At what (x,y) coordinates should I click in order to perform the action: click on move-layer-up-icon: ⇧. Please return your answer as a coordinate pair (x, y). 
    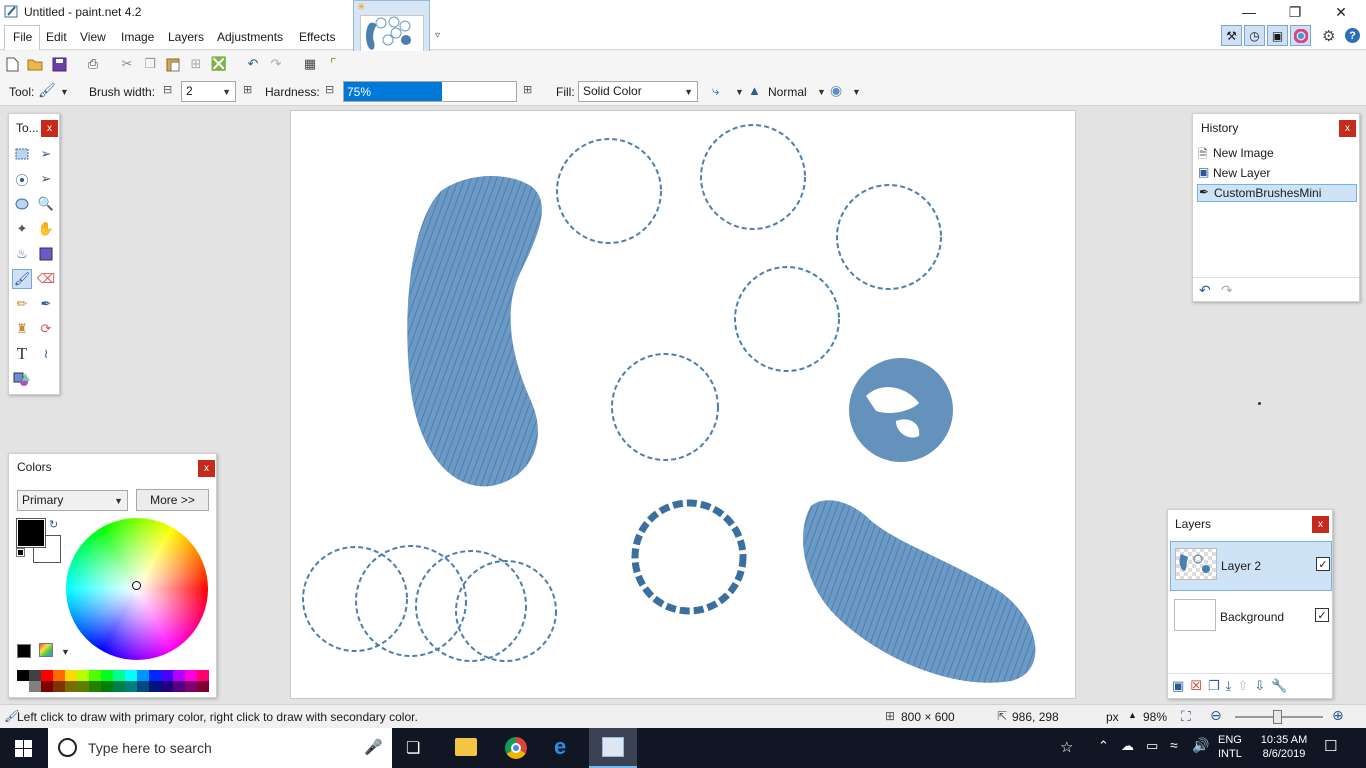
    Looking at the image, I should click on (1242, 686).